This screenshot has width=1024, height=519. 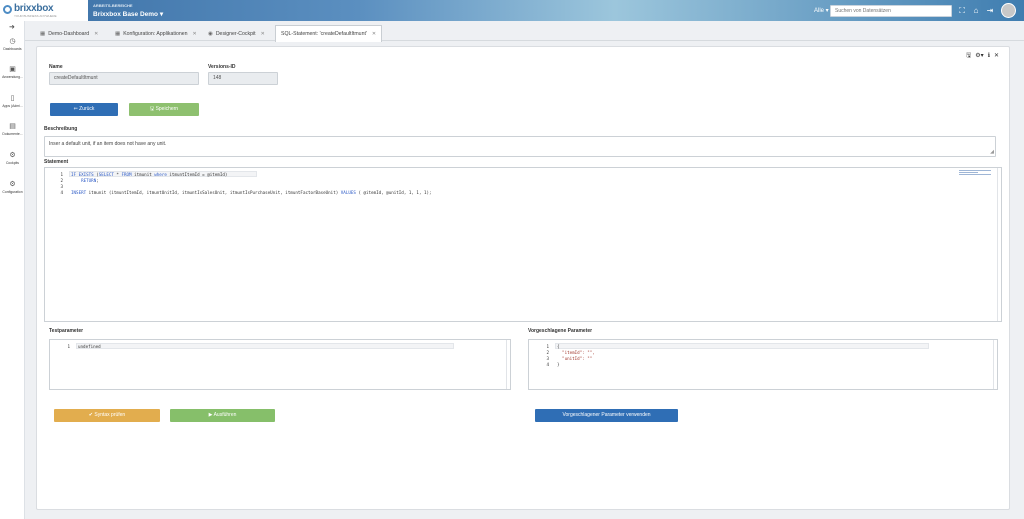 I want to click on version-field: 148, so click(x=243, y=78).